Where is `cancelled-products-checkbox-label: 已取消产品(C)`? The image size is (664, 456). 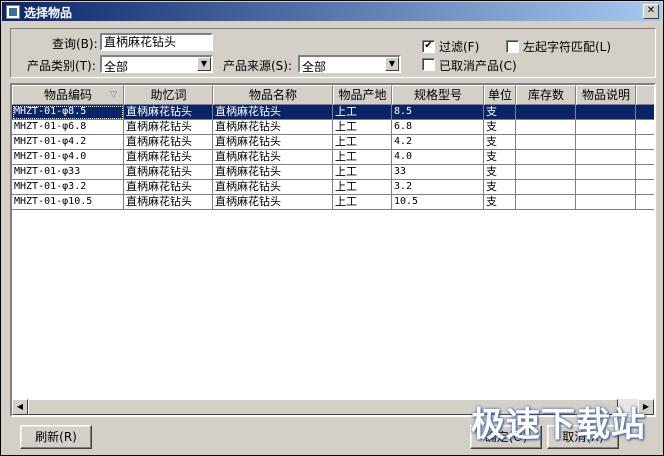
cancelled-products-checkbox-label: 已取消产品(C) is located at coordinates (478, 65).